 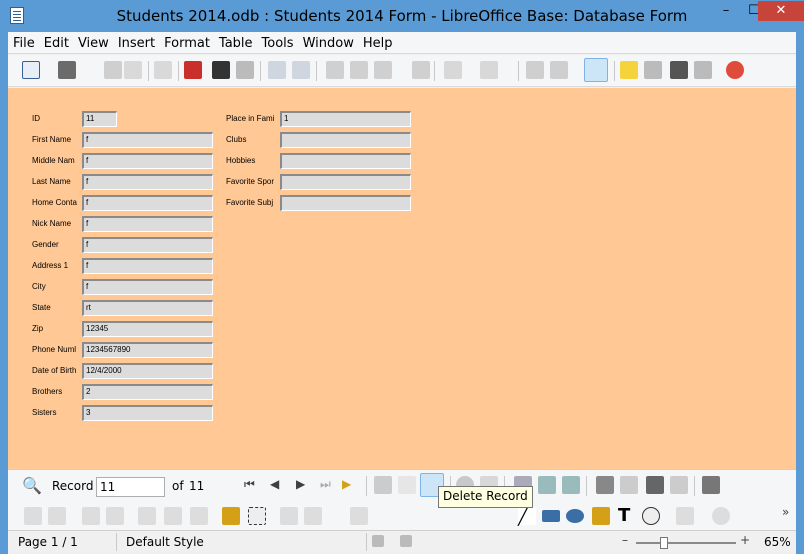 What do you see at coordinates (33, 516) in the screenshot?
I see `select-icon` at bounding box center [33, 516].